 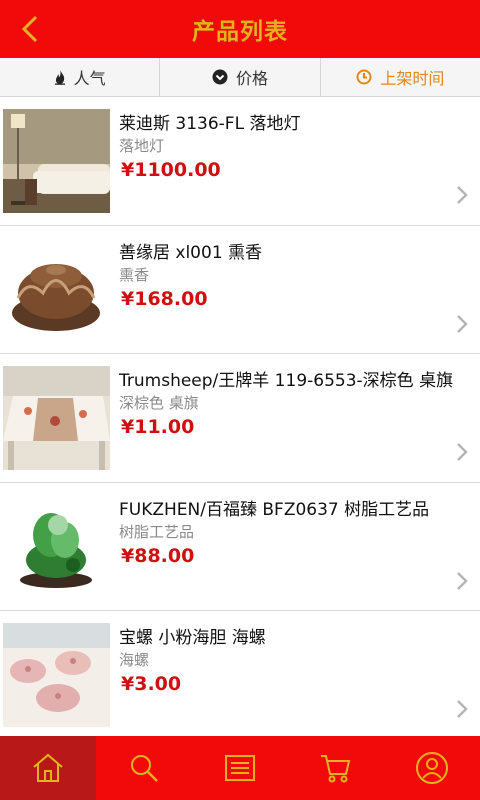 I want to click on list-icon, so click(x=240, y=768).